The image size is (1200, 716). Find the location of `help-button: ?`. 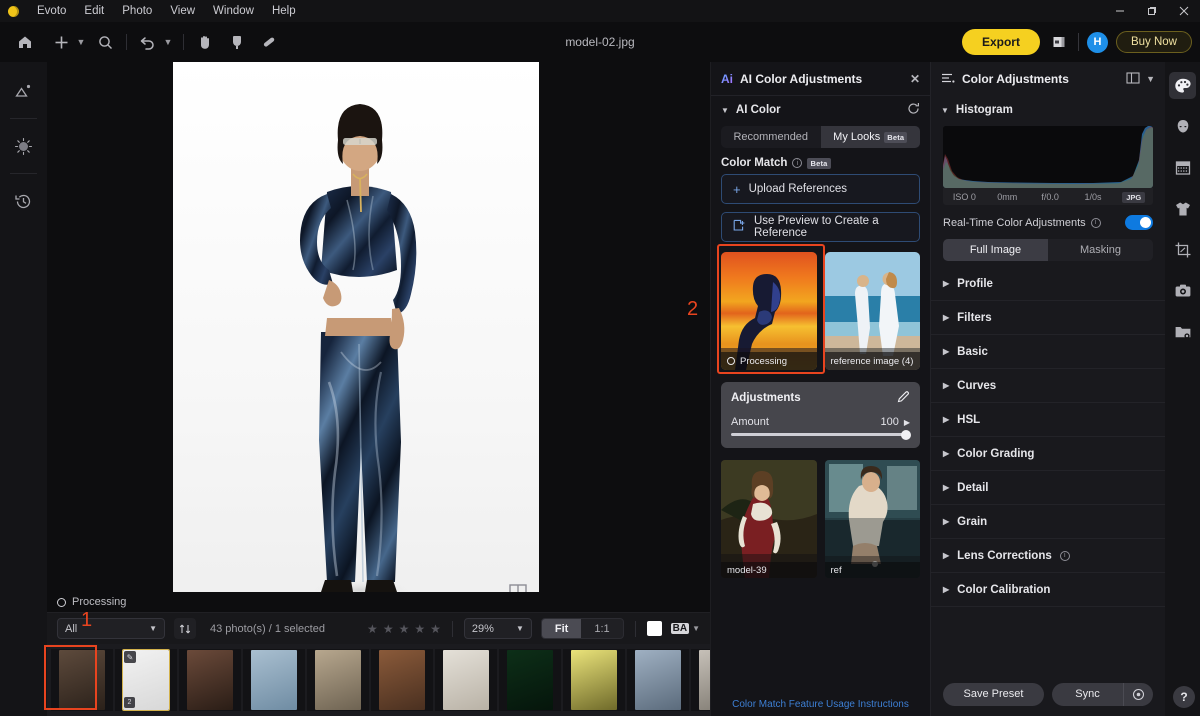

help-button: ? is located at coordinates (1184, 697).